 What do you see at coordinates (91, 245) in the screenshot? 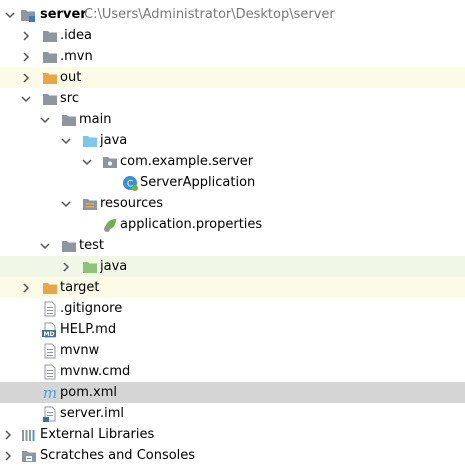
I see `tree-item-label: test` at bounding box center [91, 245].